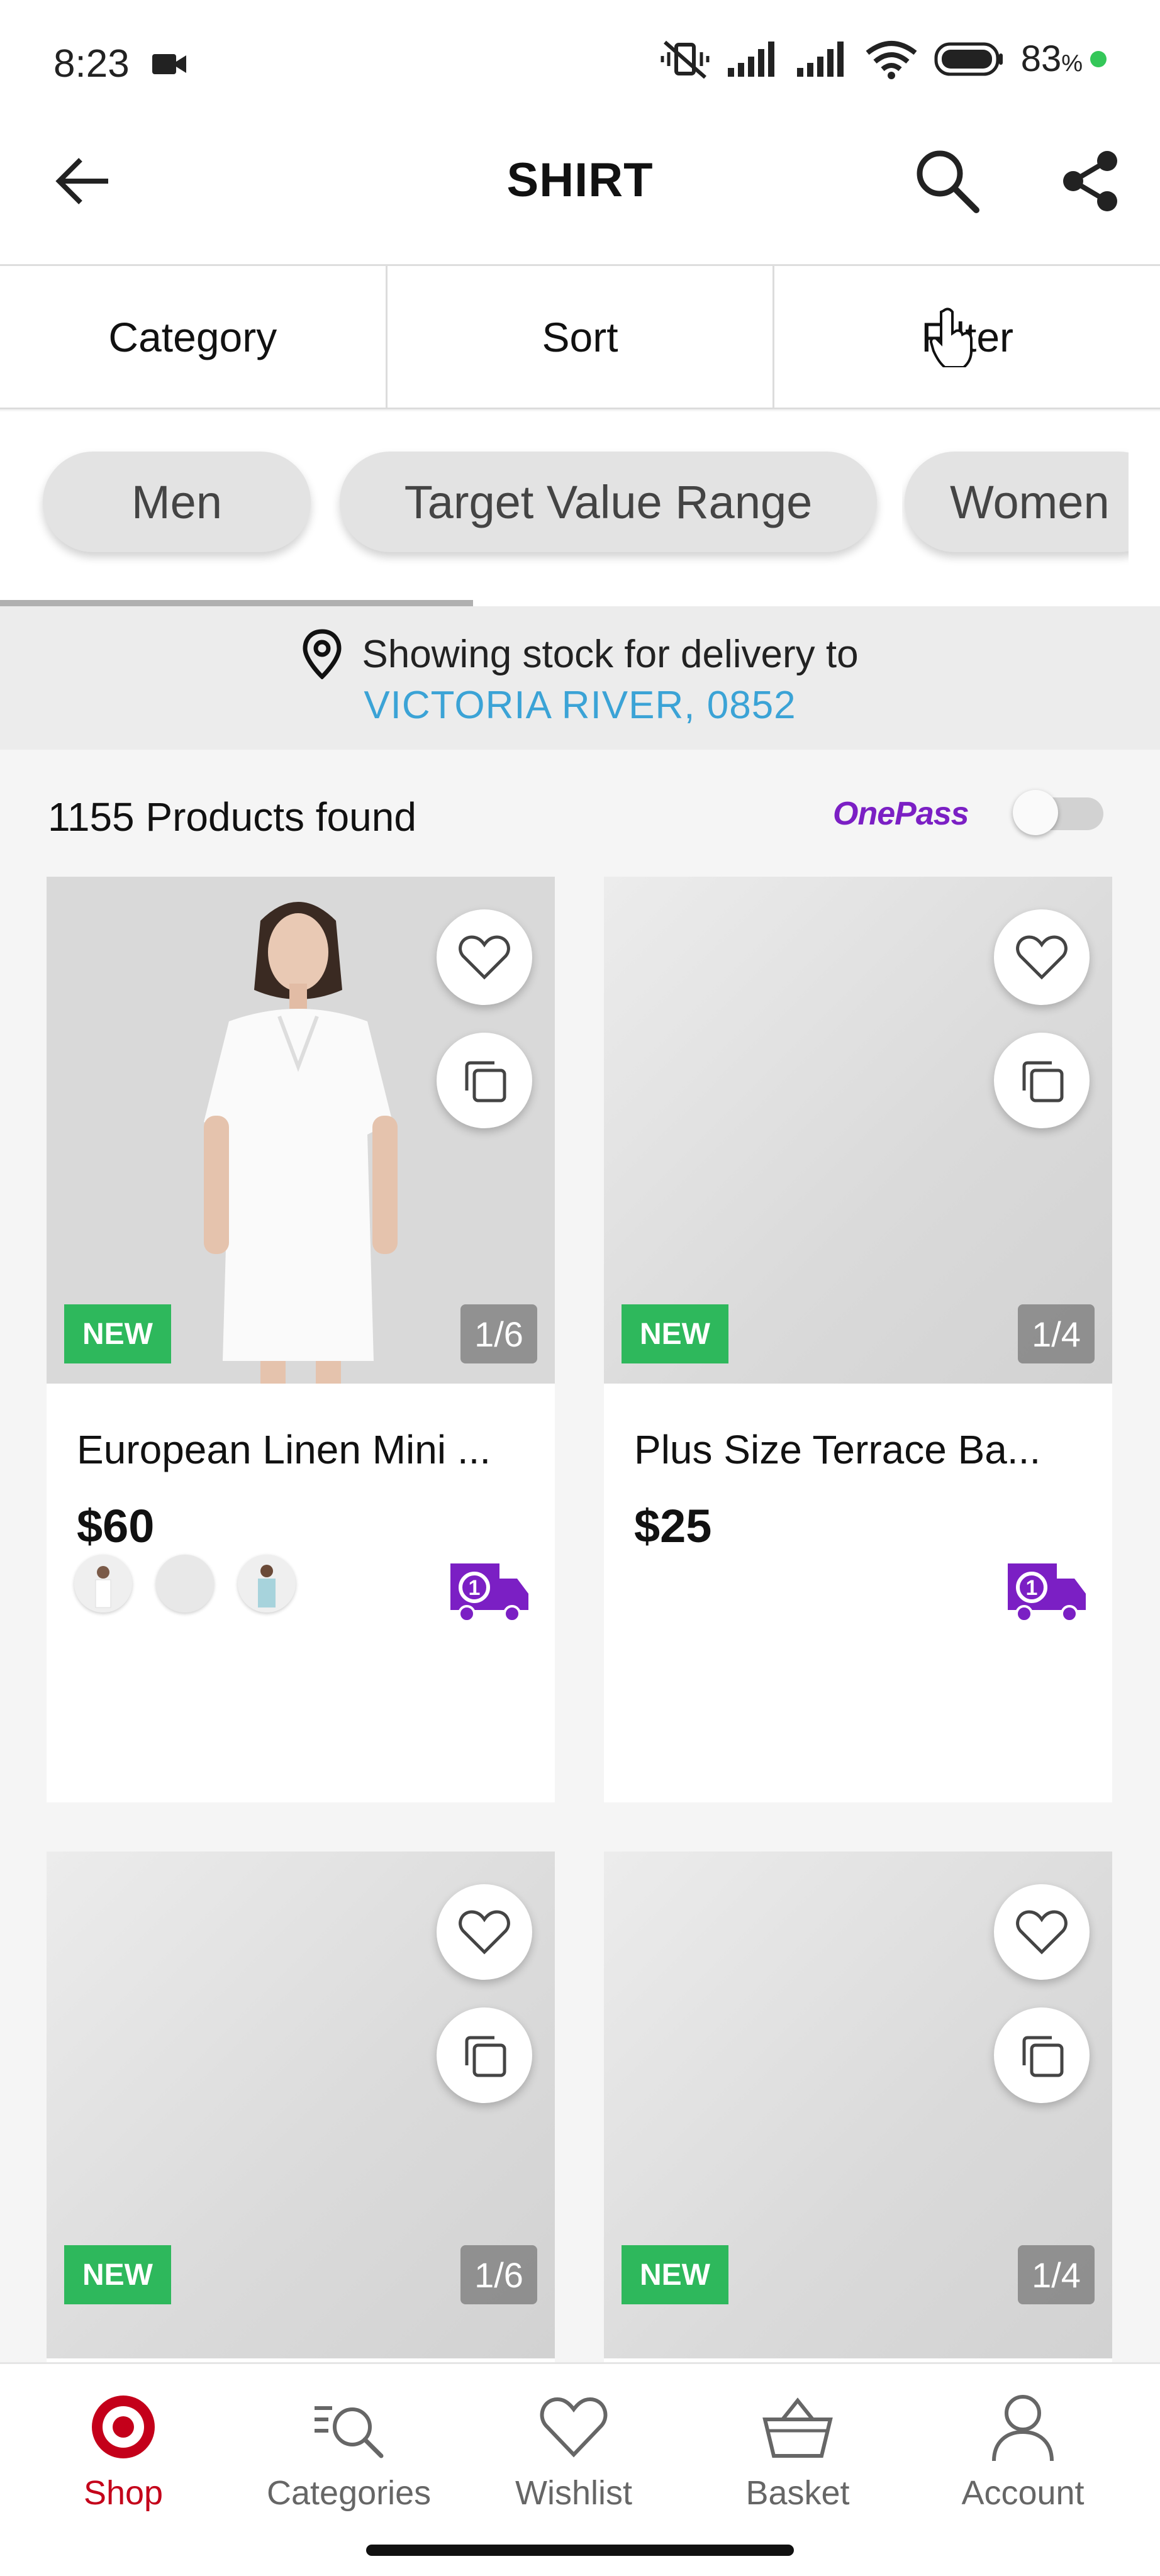 This screenshot has height=2576, width=1160. What do you see at coordinates (194, 337) in the screenshot?
I see `tab-category: Category` at bounding box center [194, 337].